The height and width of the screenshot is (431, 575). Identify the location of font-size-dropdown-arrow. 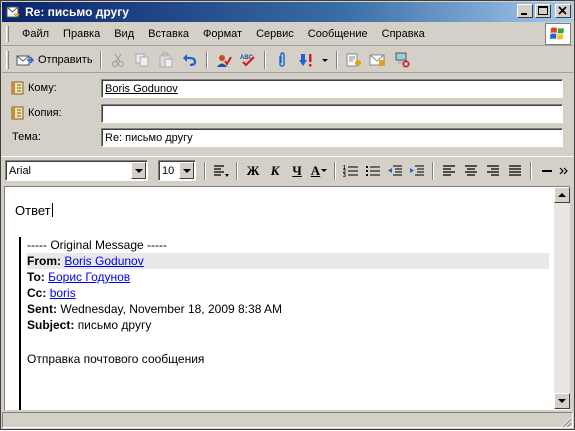
(186, 170).